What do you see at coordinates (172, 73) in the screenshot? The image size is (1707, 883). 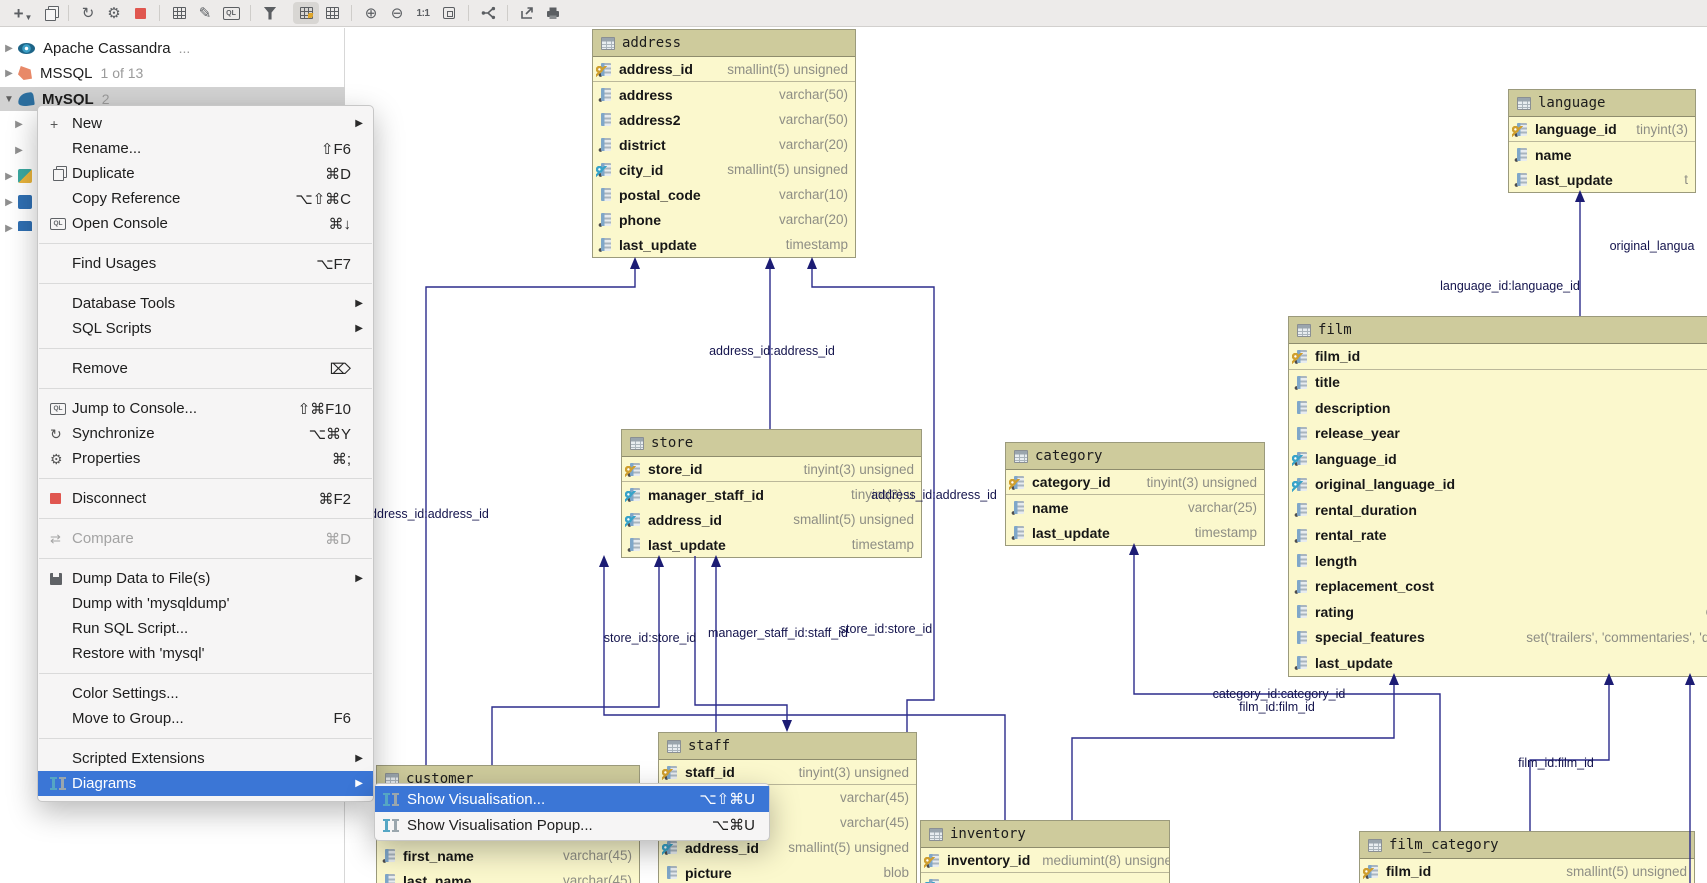 I see `tree-item-mssql: ▶ MSSQL 1 of 13` at bounding box center [172, 73].